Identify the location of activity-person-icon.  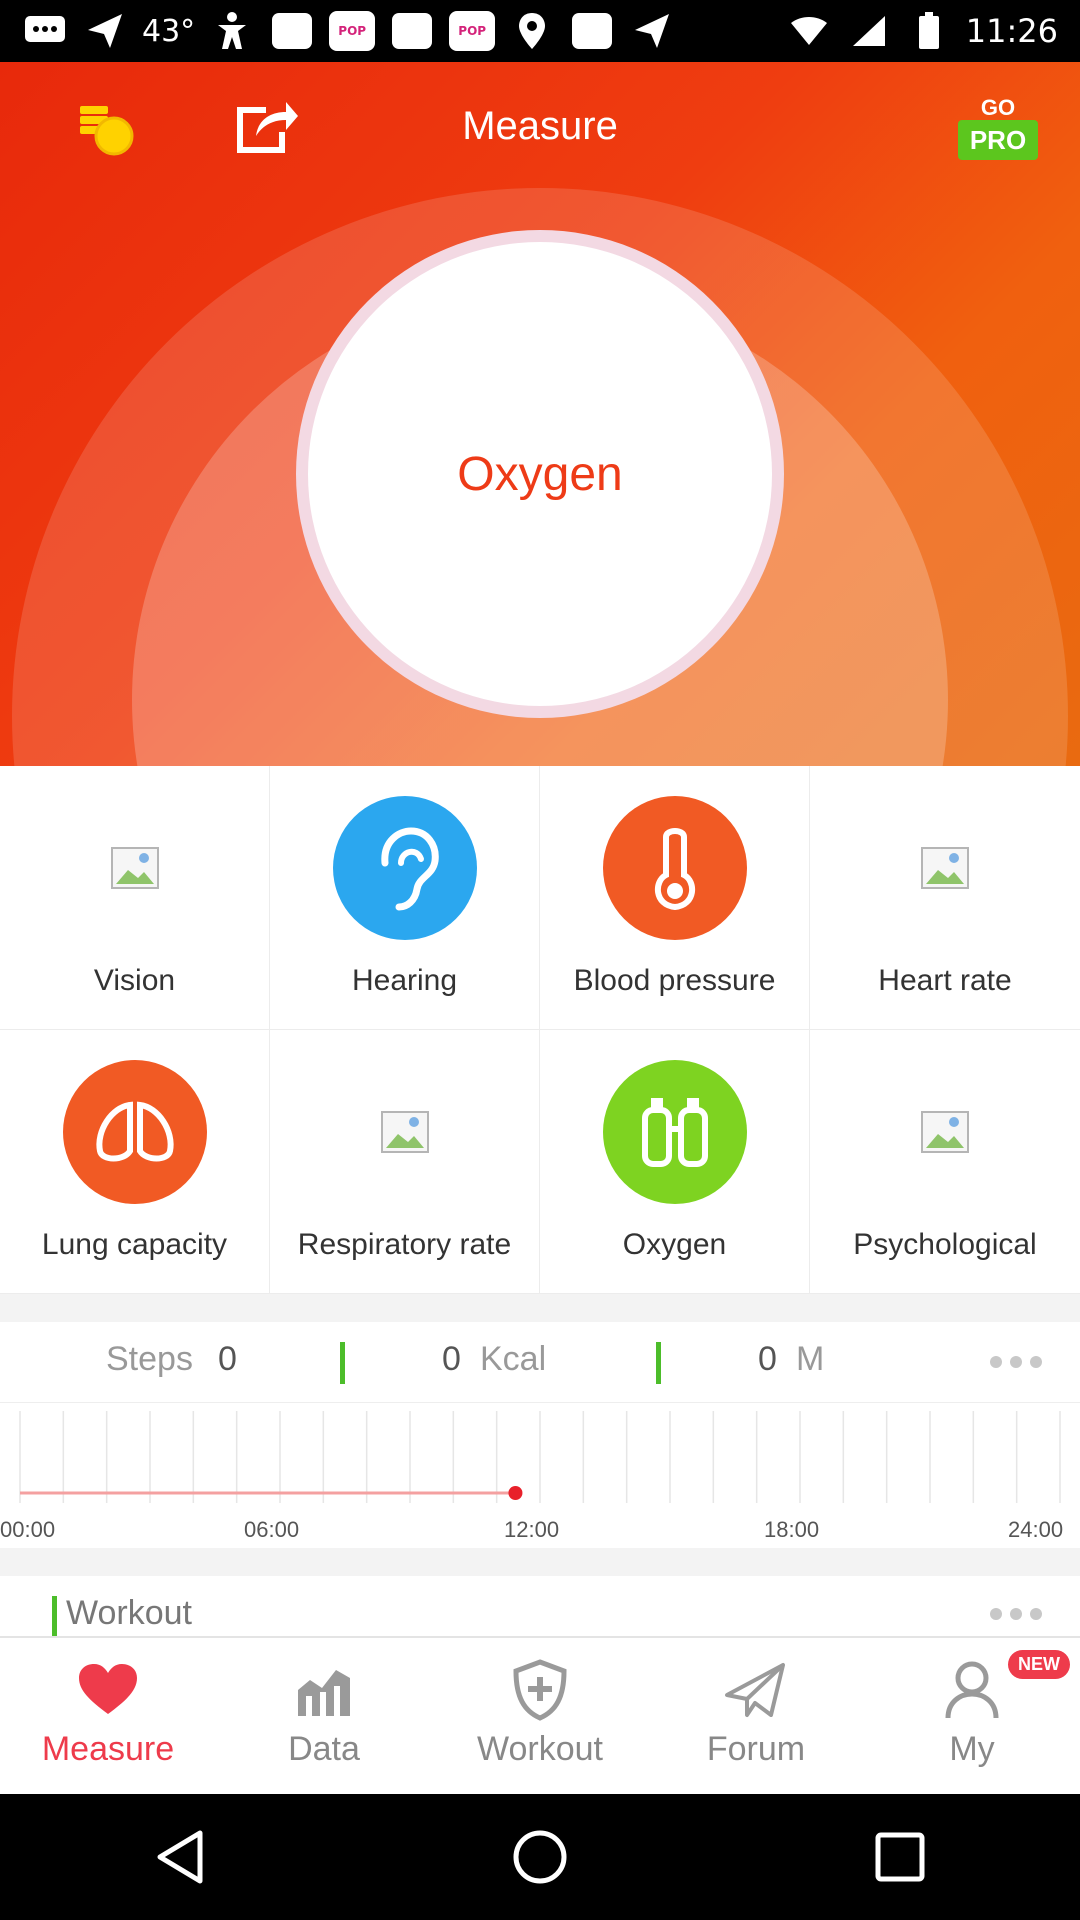
(232, 31).